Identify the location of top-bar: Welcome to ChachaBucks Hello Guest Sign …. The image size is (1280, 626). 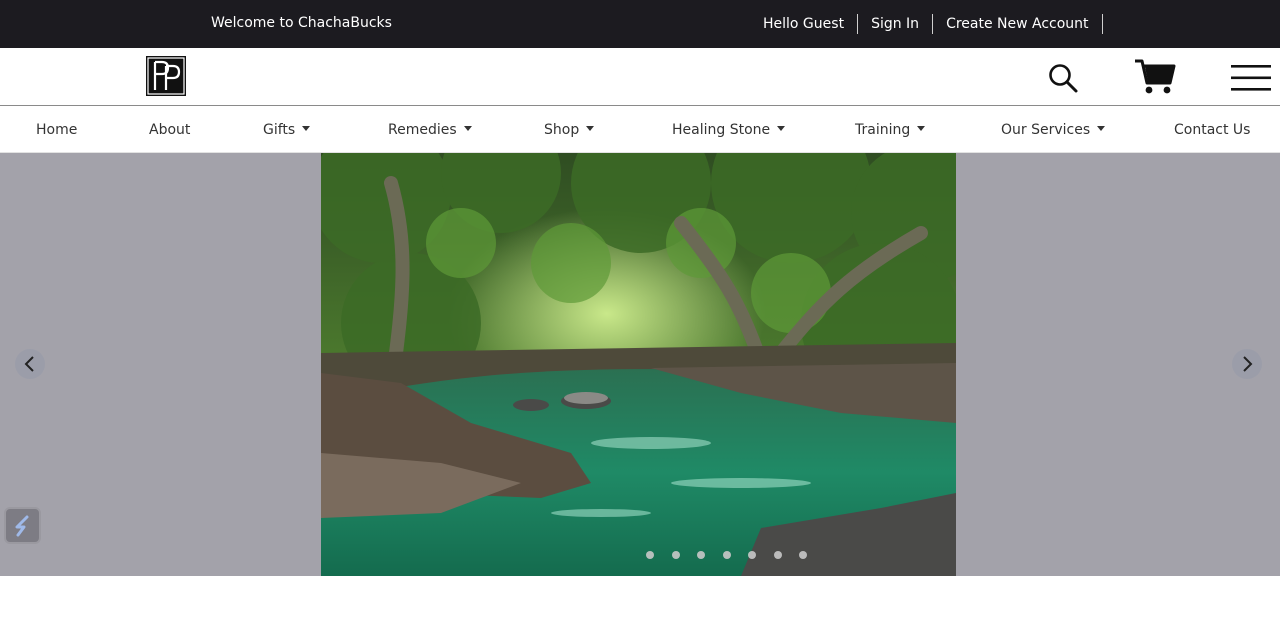
(640, 24).